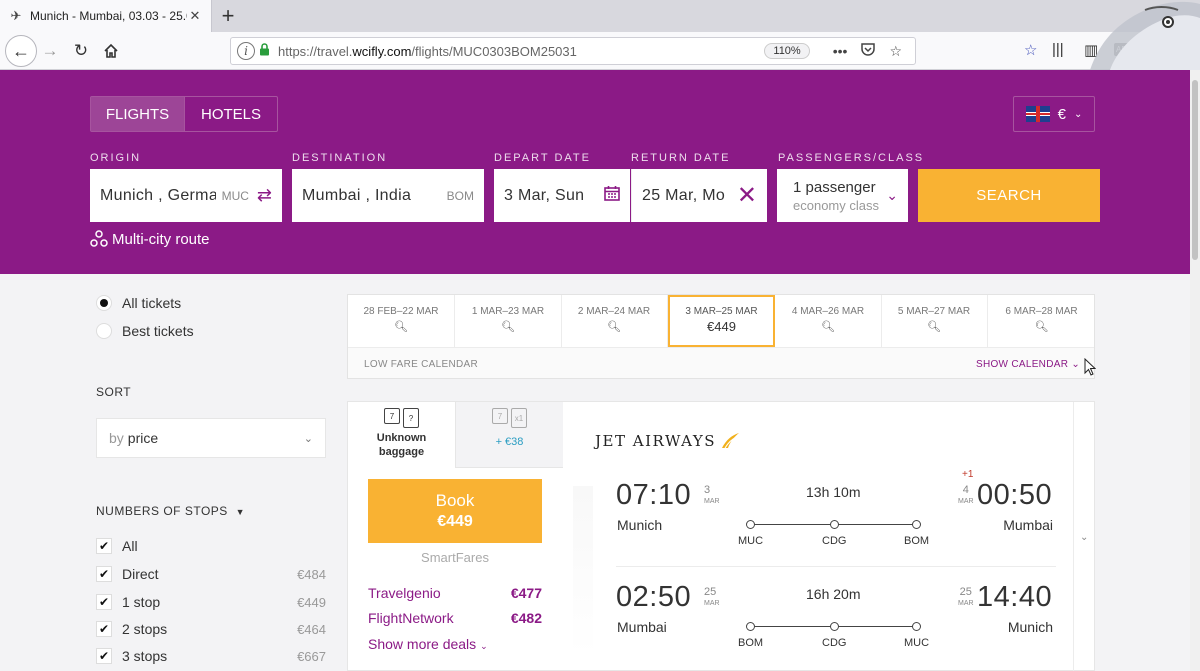 The height and width of the screenshot is (671, 1200). Describe the element at coordinates (1054, 114) in the screenshot. I see `language-currency-selector: € ⌄` at that location.